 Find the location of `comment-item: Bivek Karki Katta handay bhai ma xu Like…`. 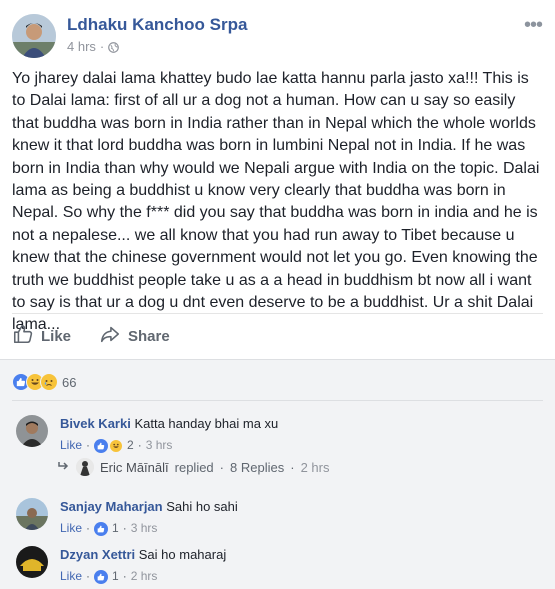

comment-item: Bivek Karki Katta handay bhai ma xu Like… is located at coordinates (147, 434).